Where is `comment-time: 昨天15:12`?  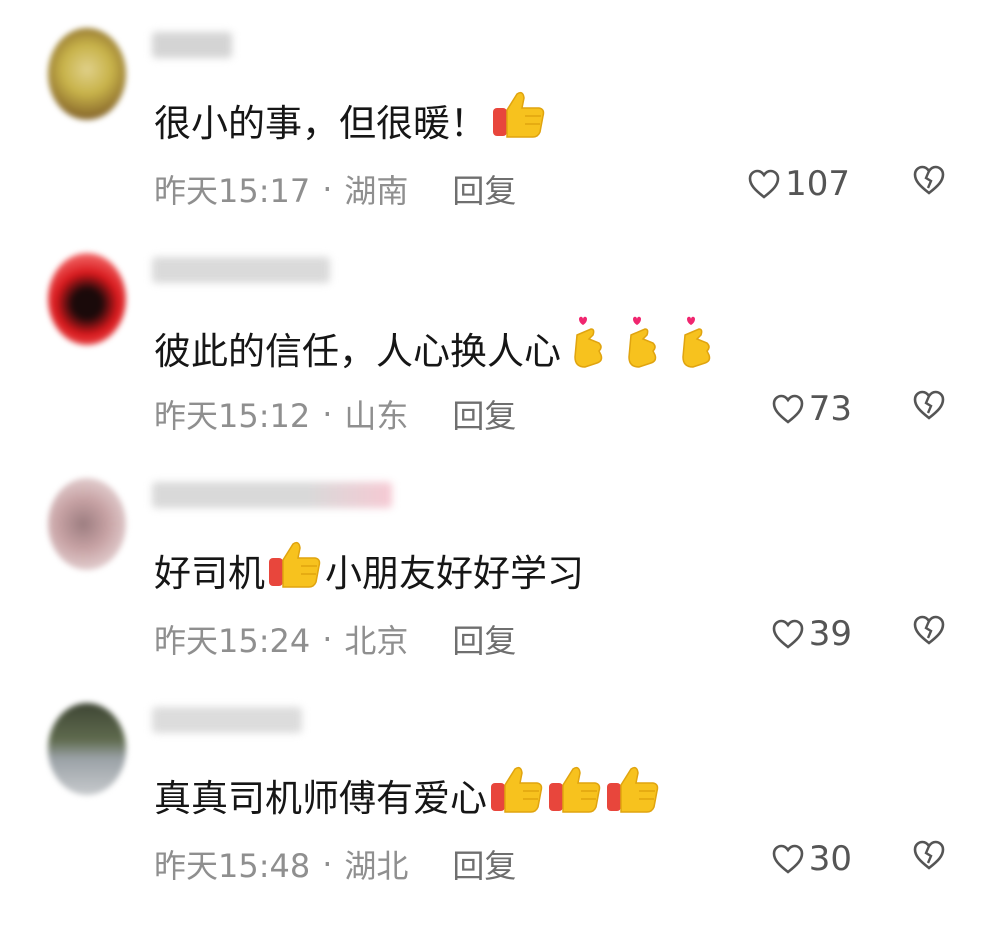
comment-time: 昨天15:12 is located at coordinates (232, 416).